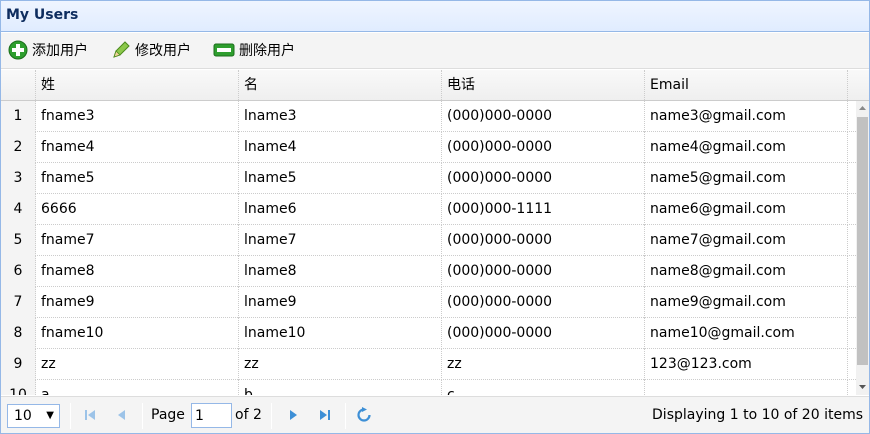 The image size is (870, 434). What do you see at coordinates (224, 50) in the screenshot?
I see `minus-rect-icon` at bounding box center [224, 50].